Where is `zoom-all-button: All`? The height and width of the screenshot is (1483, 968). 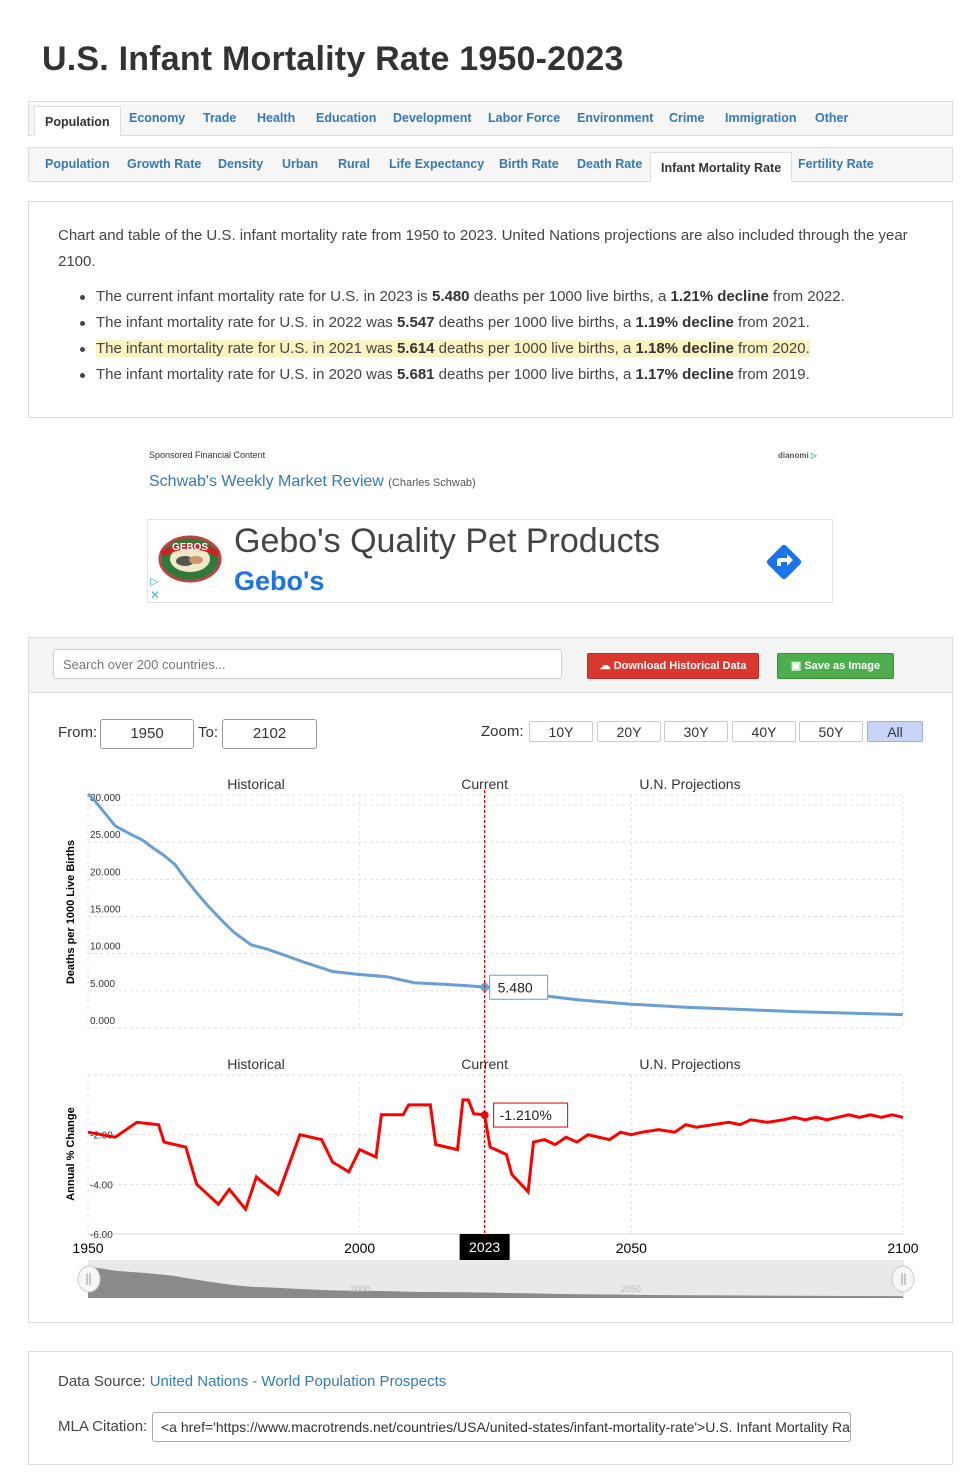
zoom-all-button: All is located at coordinates (895, 731).